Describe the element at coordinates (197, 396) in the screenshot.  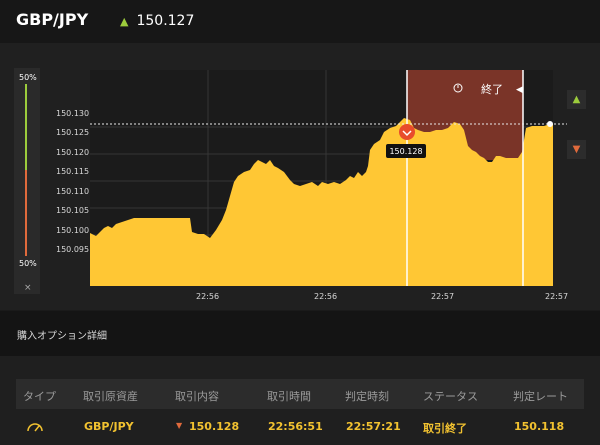
I see `column-header: 取引内容` at that location.